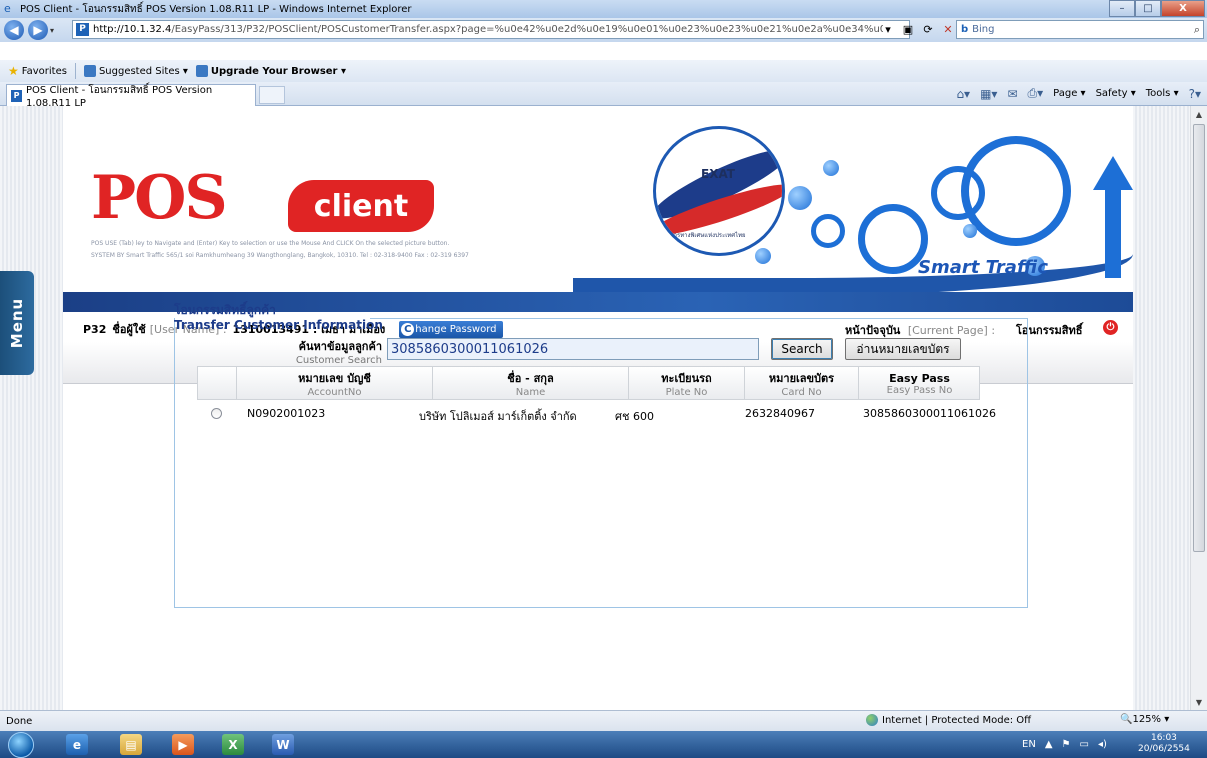  I want to click on media-player-taskbar-icon: ▶, so click(183, 744).